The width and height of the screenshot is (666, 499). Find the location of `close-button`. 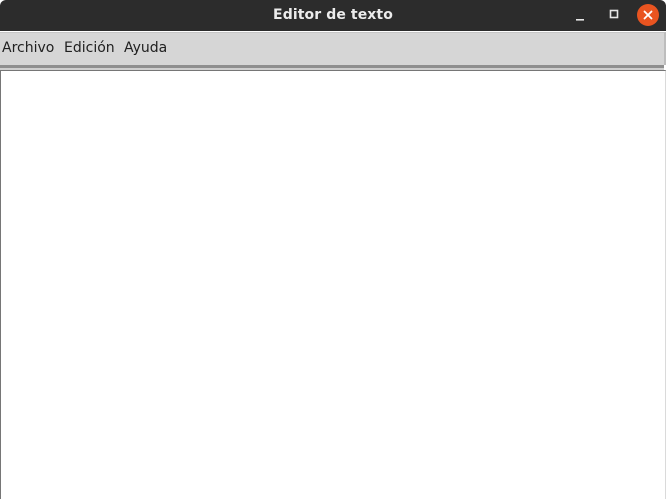

close-button is located at coordinates (648, 15).